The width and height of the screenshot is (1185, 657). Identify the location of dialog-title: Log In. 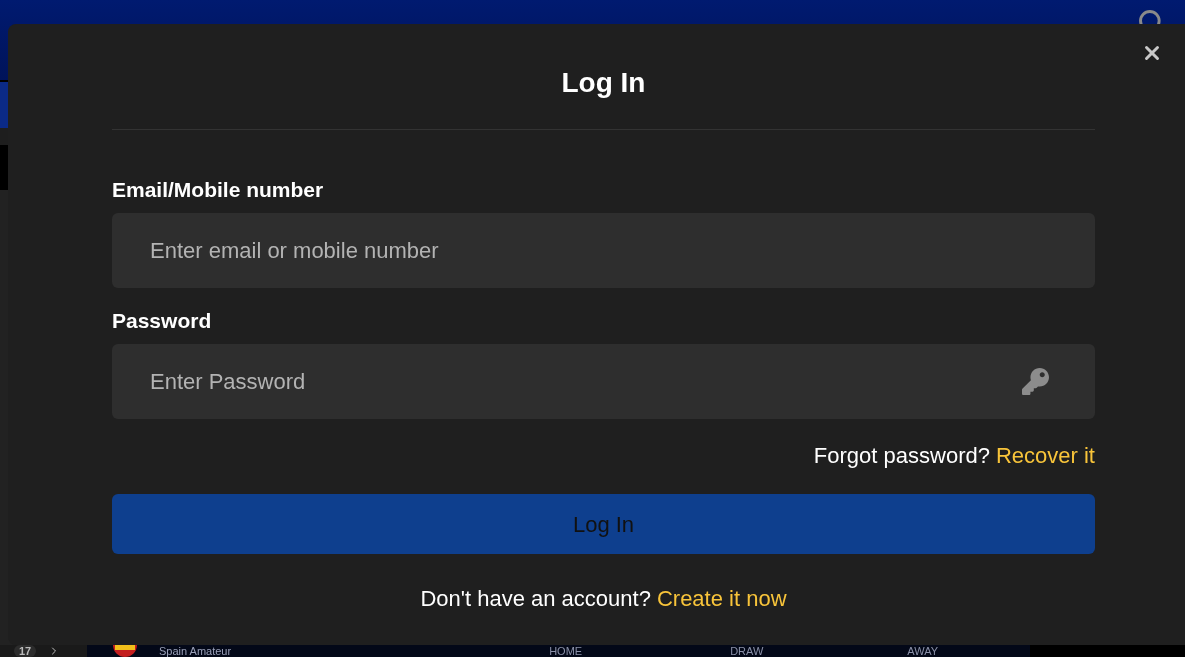
(603, 83).